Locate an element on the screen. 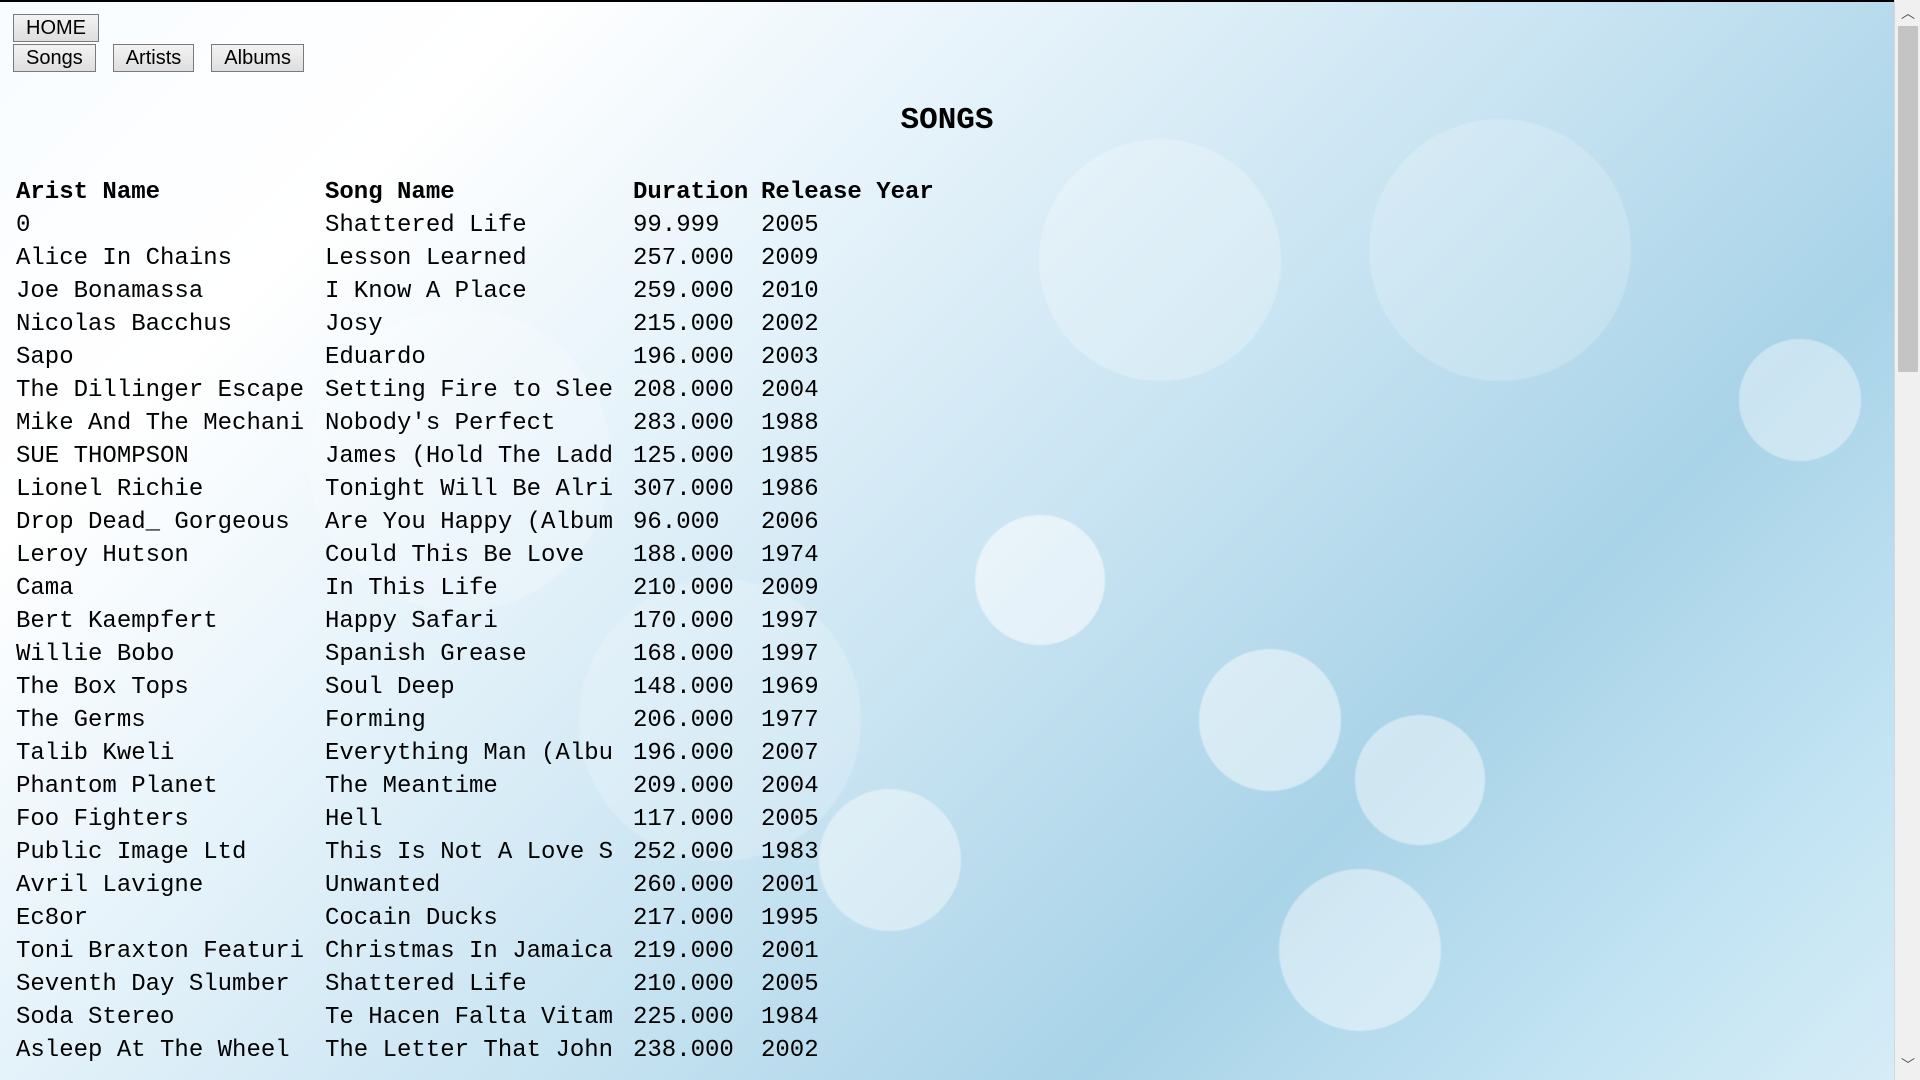  artist-name-cell: Willie Bobo is located at coordinates (95, 654).